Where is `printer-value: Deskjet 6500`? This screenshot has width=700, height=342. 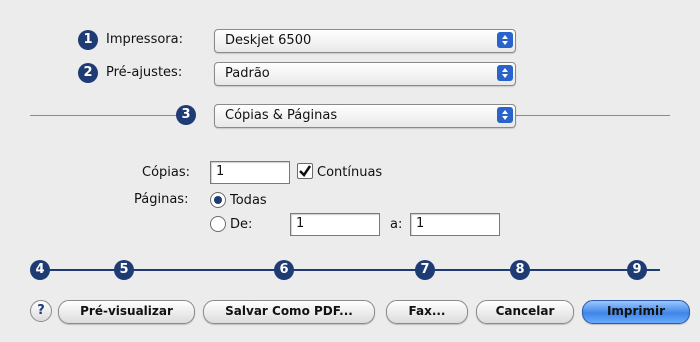
printer-value: Deskjet 6500 is located at coordinates (268, 40).